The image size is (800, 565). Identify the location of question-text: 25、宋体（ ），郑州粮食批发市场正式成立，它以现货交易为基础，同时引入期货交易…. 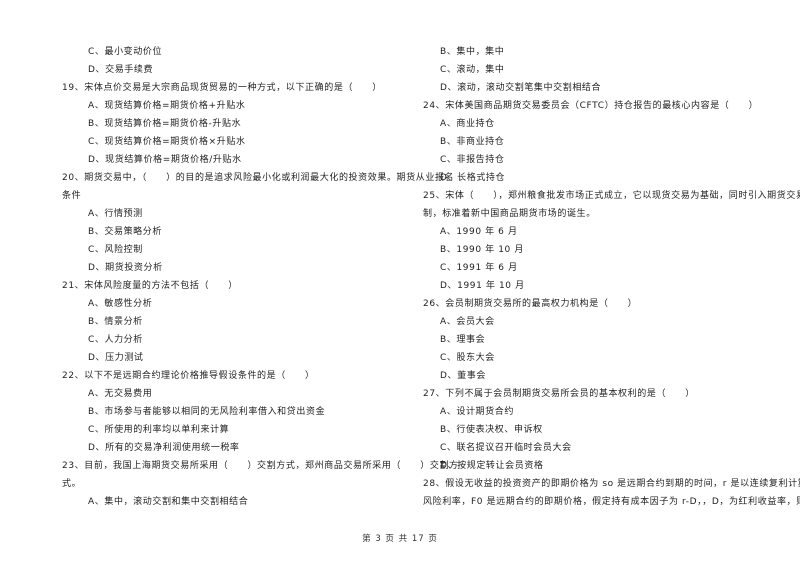
(611, 196).